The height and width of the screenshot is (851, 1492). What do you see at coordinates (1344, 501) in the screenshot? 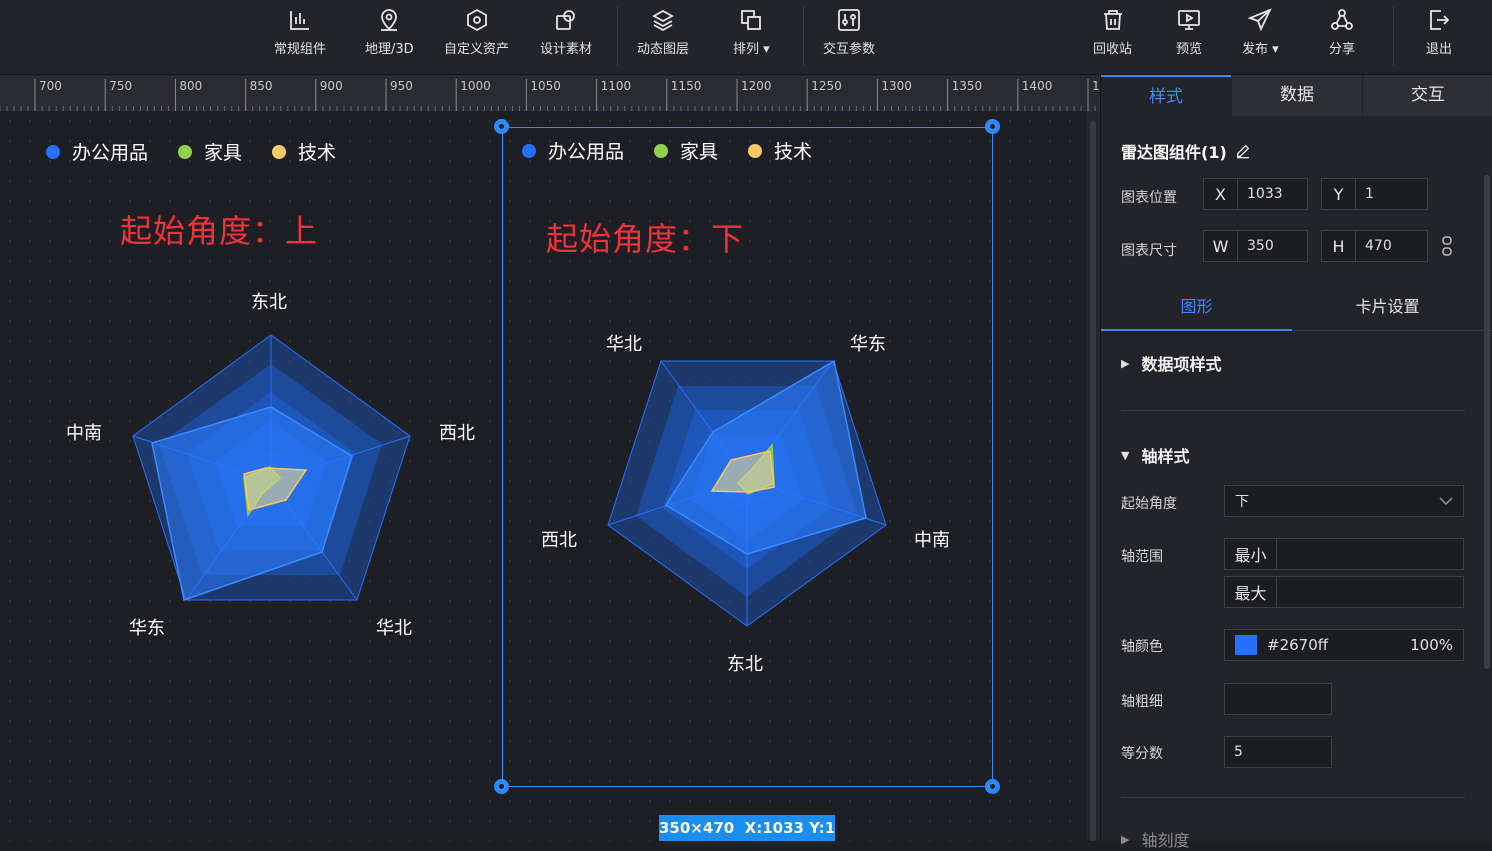
I see `start-angle-select: 下` at bounding box center [1344, 501].